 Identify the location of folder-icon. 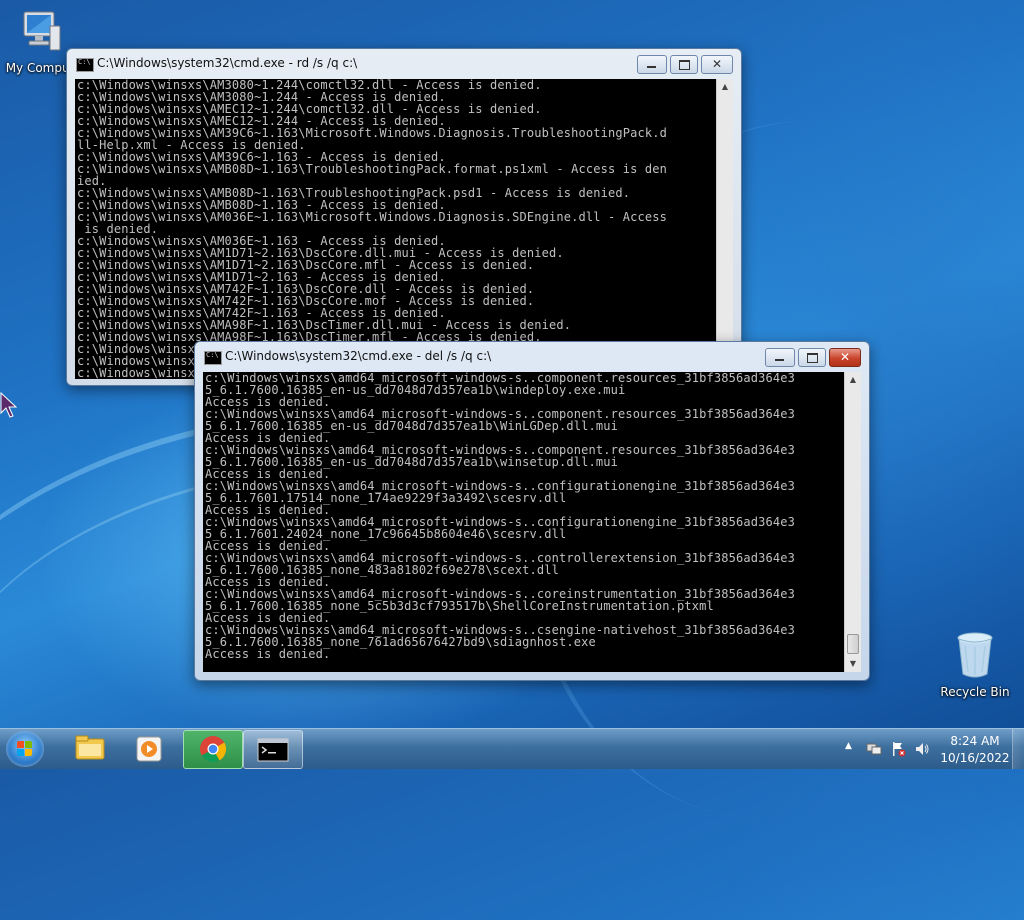
(90, 747).